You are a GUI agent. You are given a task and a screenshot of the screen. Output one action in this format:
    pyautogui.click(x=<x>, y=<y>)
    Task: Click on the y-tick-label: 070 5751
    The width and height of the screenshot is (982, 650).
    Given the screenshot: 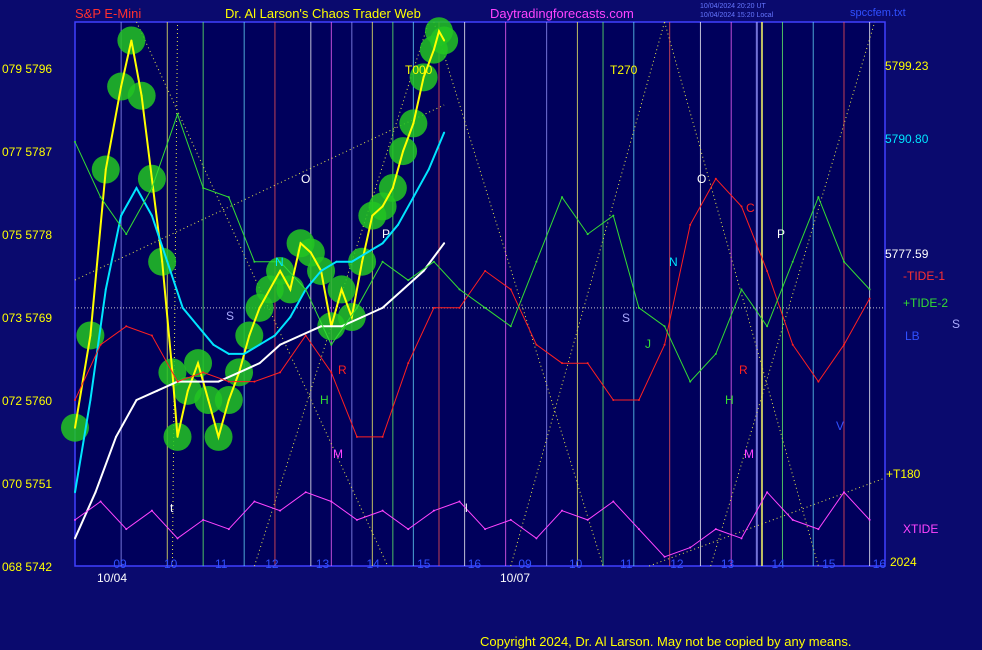 What is the action you would take?
    pyautogui.click(x=27, y=484)
    